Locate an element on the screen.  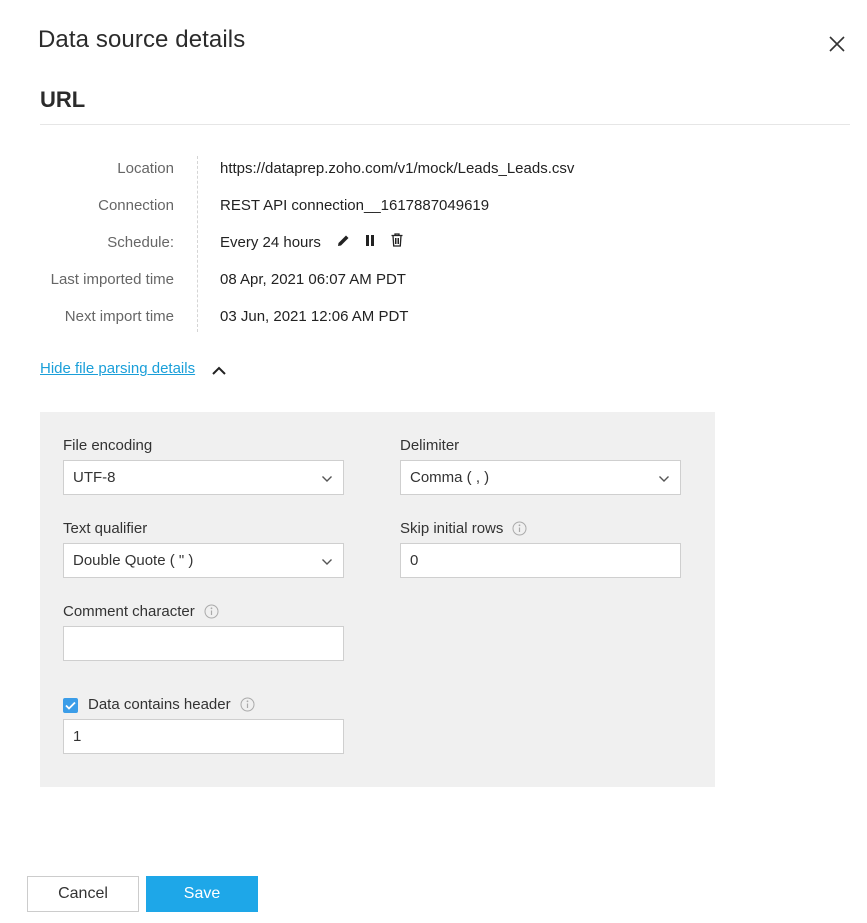
skip-rows-value: 0 is located at coordinates (414, 560).